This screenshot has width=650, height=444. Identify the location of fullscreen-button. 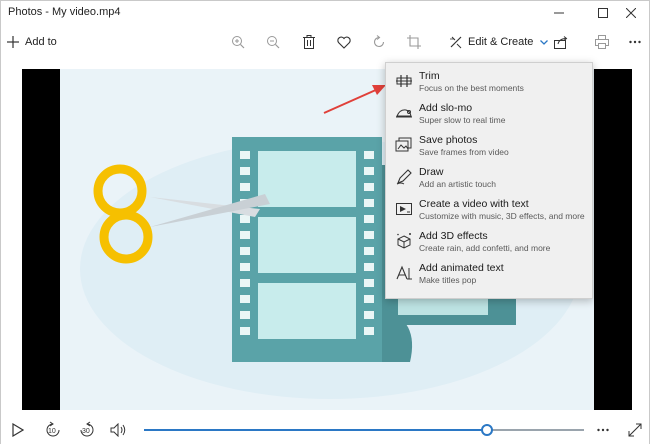
(635, 430).